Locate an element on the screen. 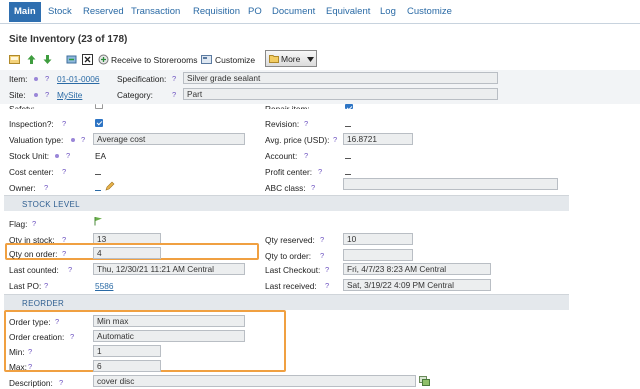  customize-button: Customize is located at coordinates (235, 60).